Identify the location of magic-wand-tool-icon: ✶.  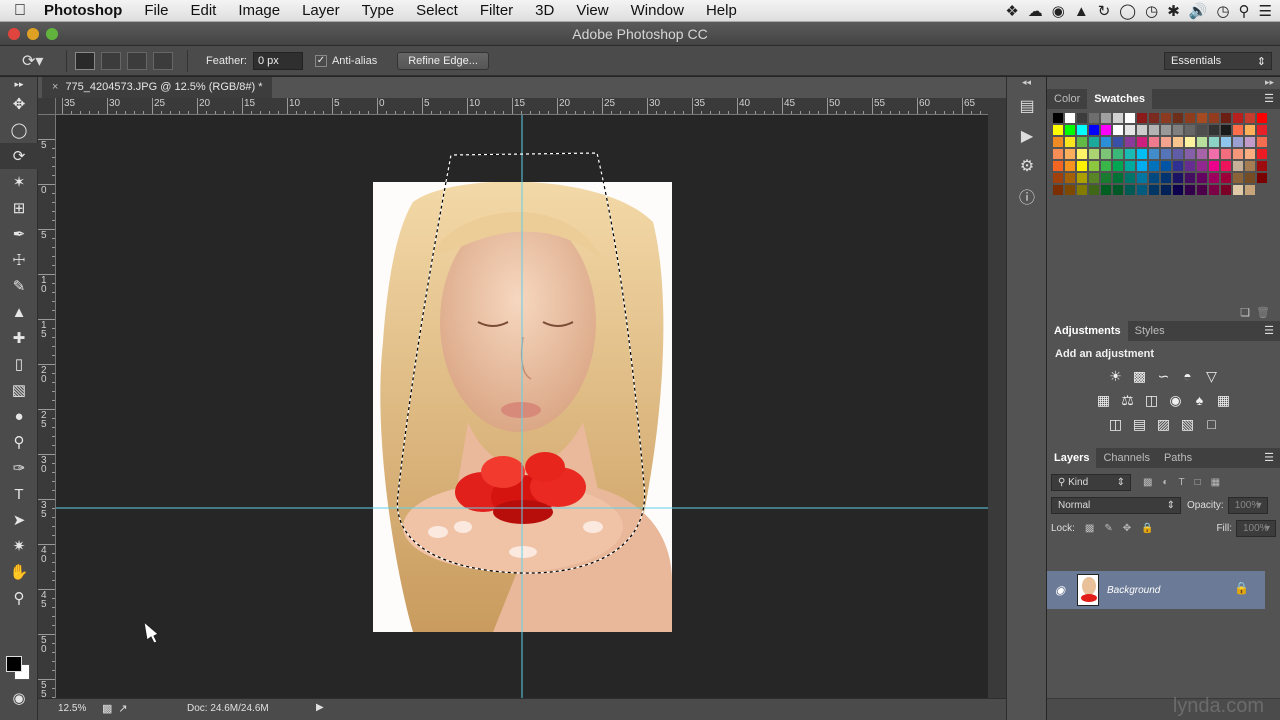
(19, 182).